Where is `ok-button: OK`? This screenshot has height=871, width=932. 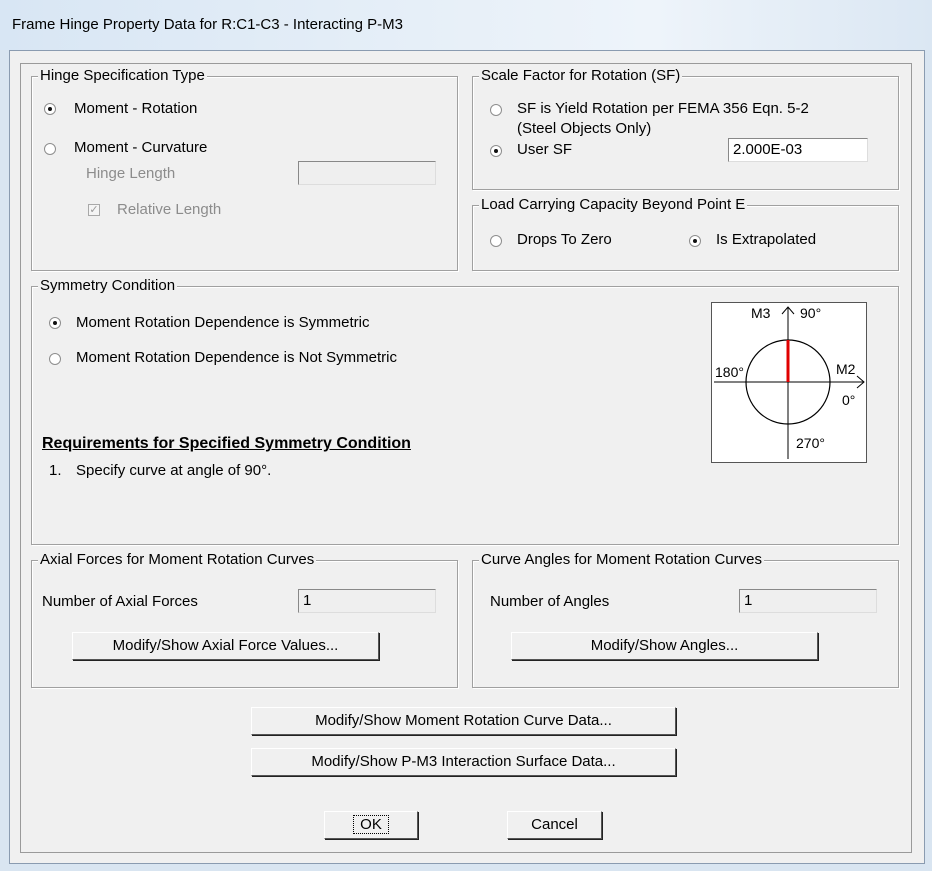
ok-button: OK is located at coordinates (371, 825).